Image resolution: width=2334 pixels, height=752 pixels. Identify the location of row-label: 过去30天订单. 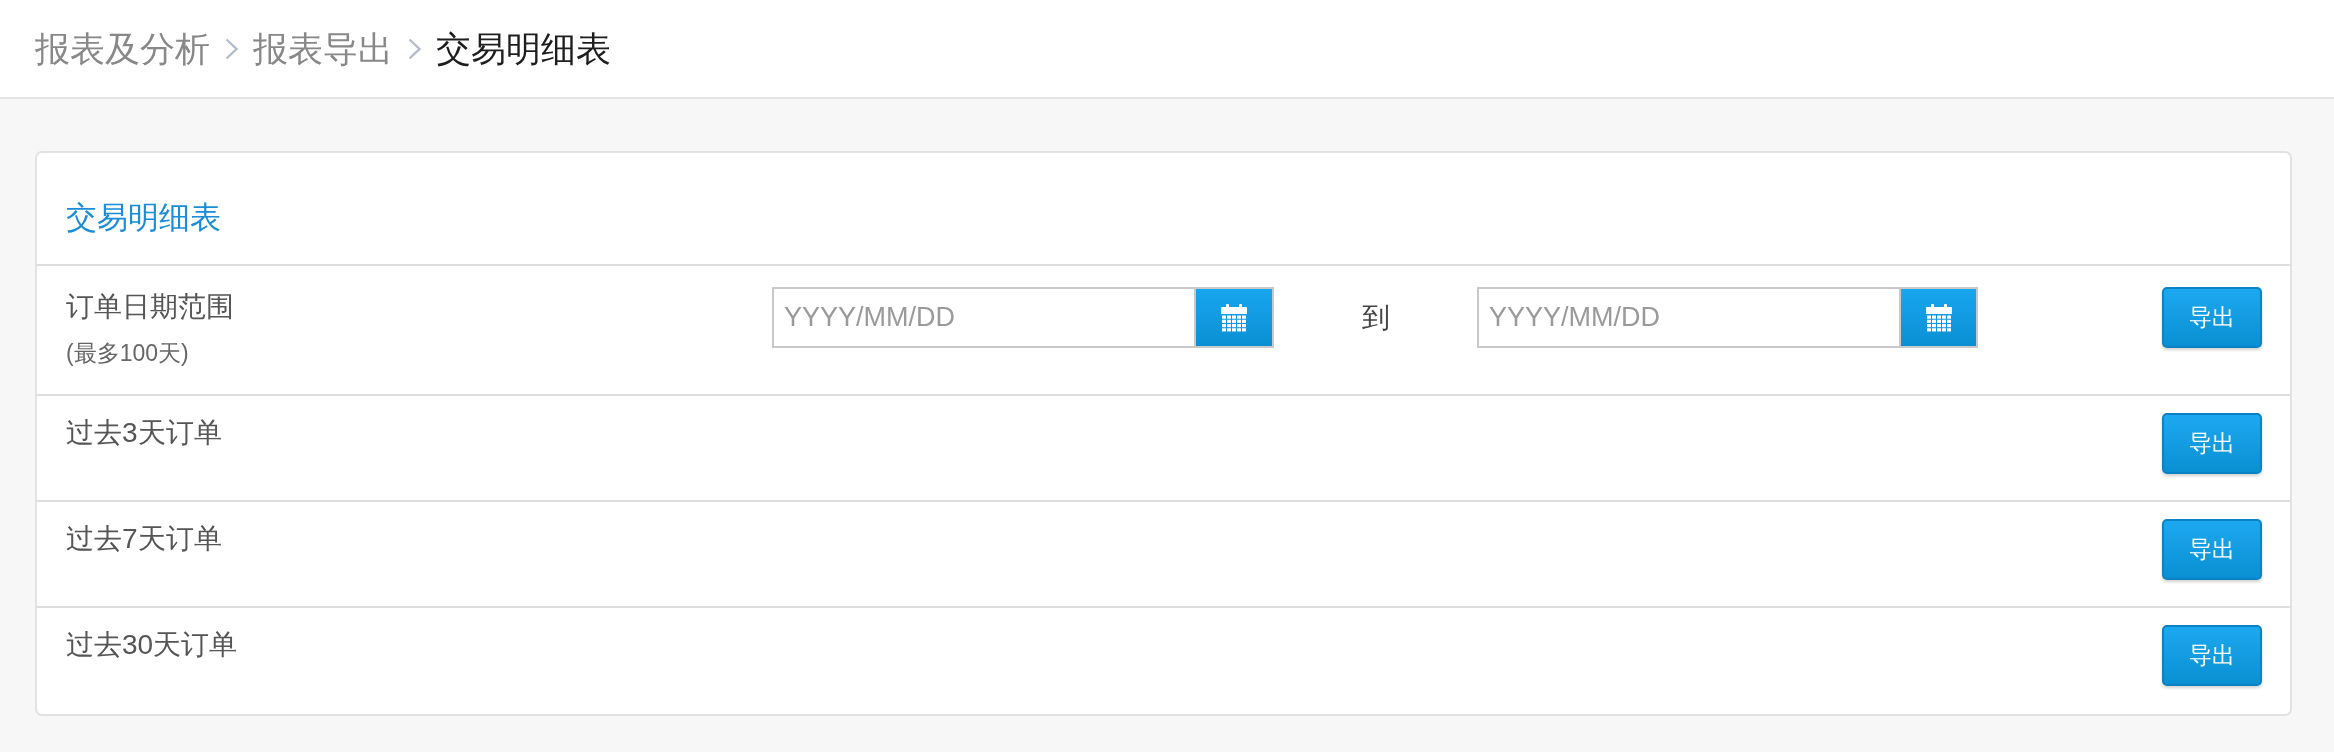
(152, 645).